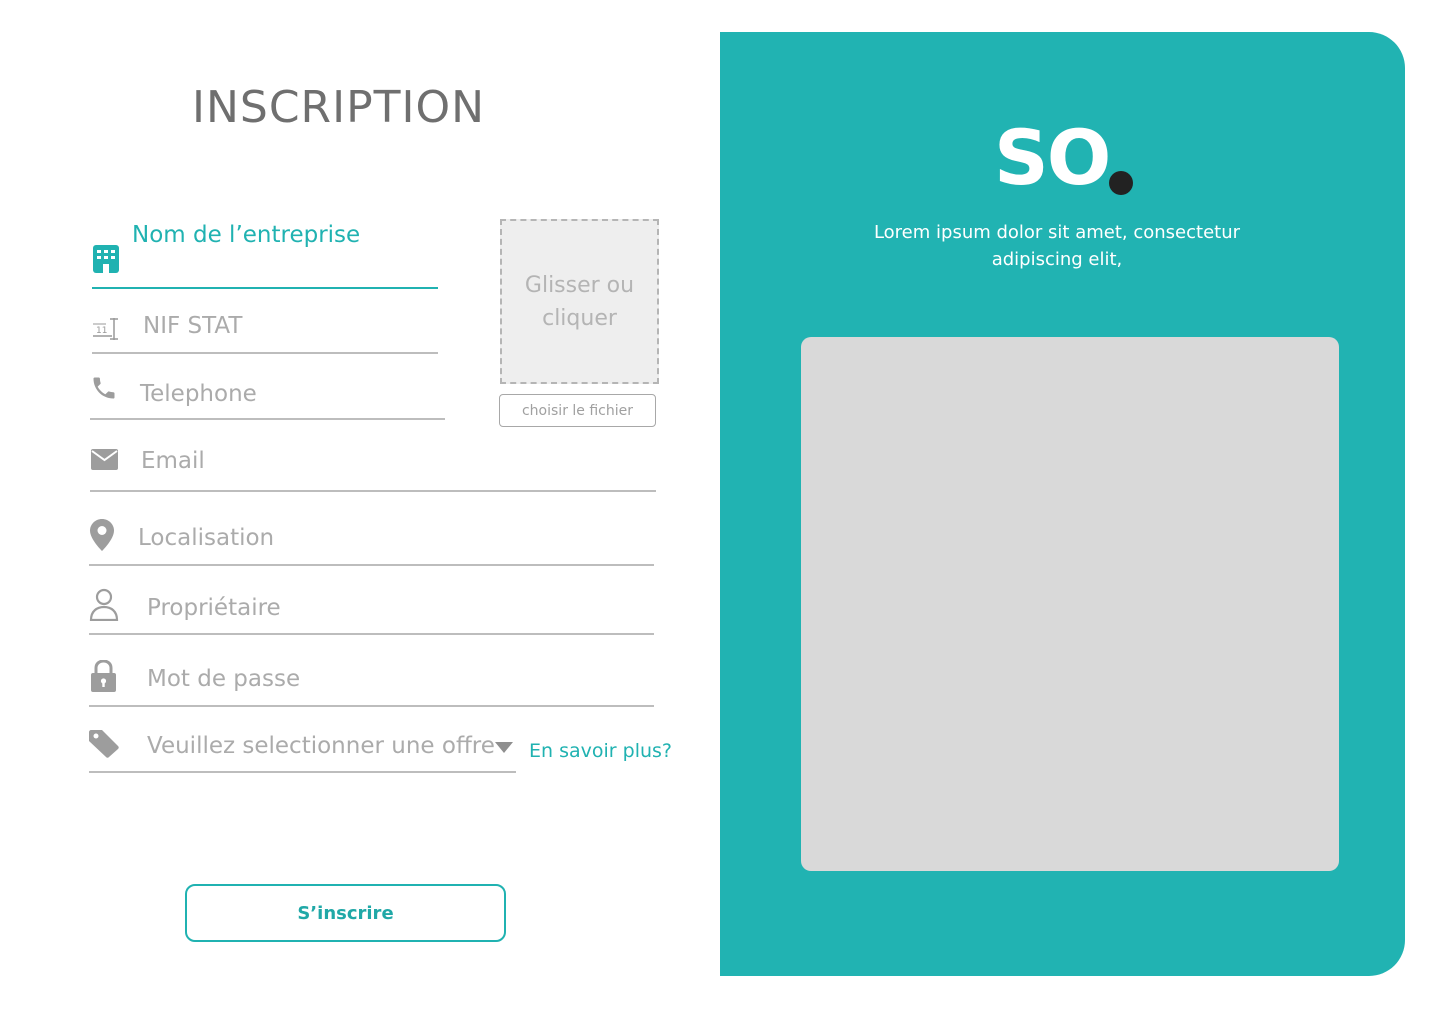  I want to click on company-name-input, so click(265, 288).